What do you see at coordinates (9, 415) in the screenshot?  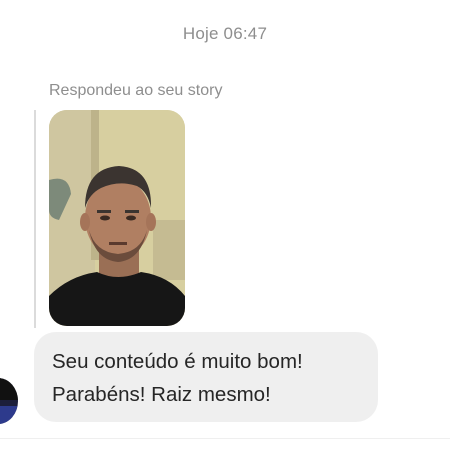 I see `avatar-shirt` at bounding box center [9, 415].